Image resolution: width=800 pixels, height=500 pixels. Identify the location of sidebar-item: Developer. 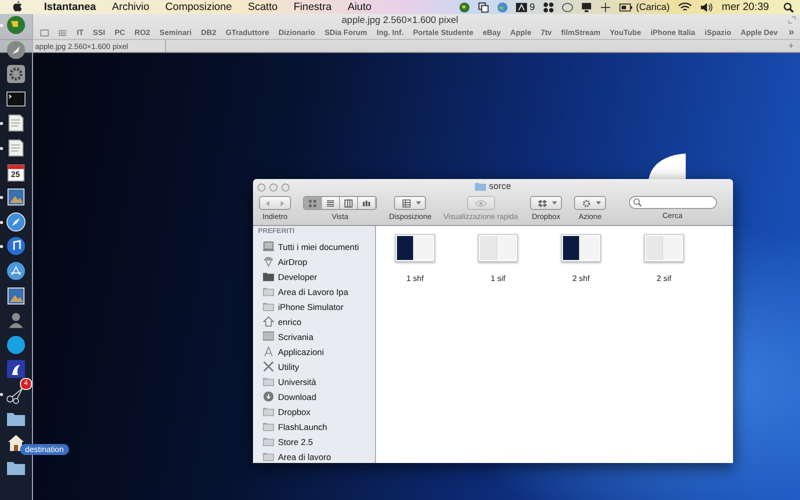
(298, 277).